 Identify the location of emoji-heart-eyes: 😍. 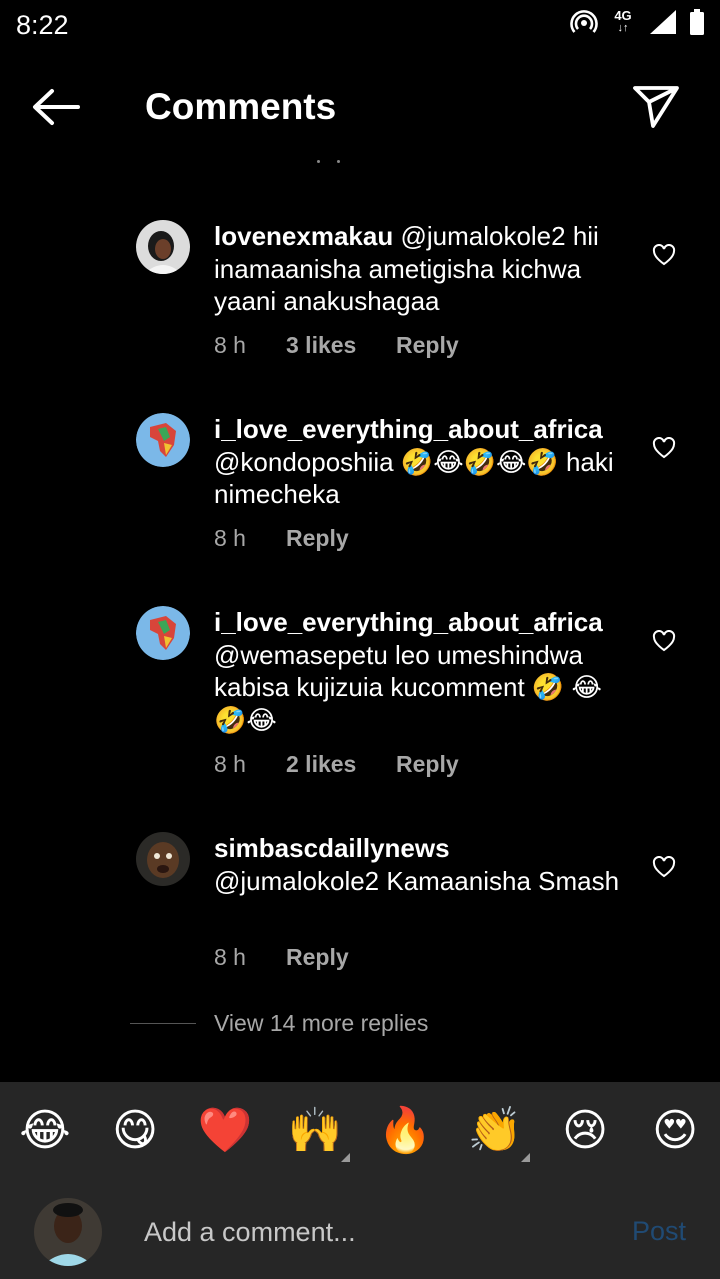
(675, 1131).